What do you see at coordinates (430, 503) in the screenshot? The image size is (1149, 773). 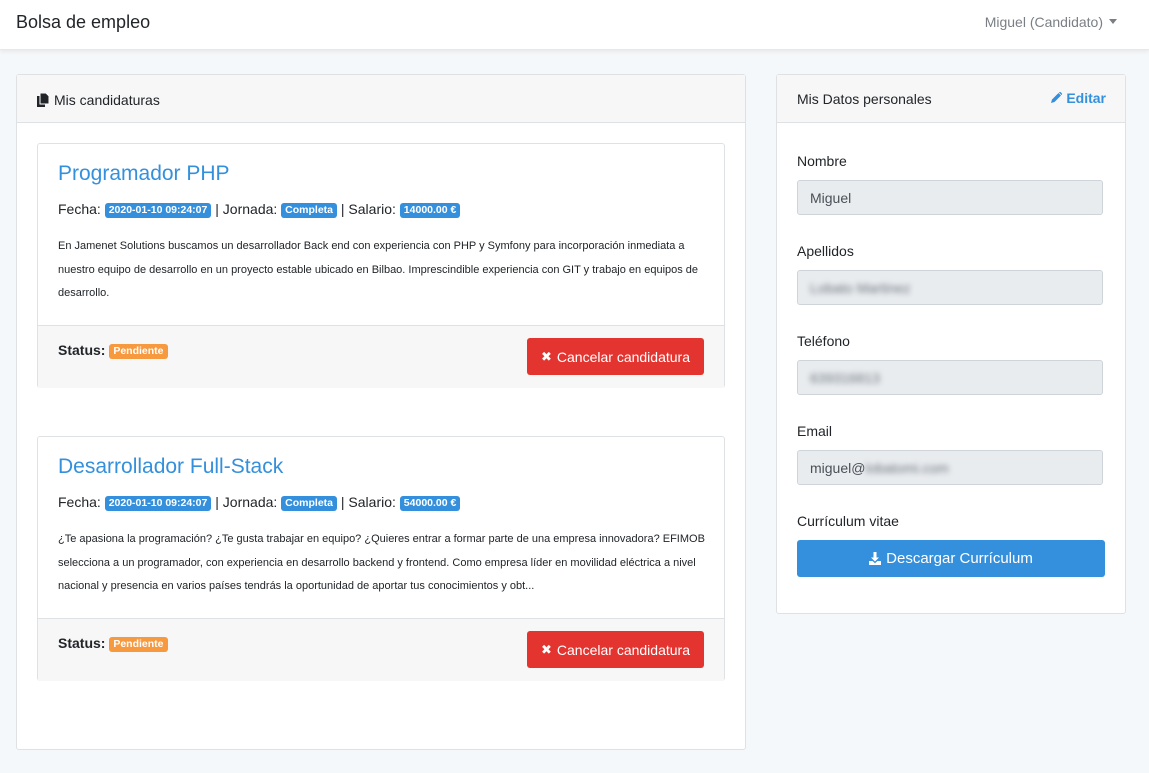 I see `salary-badge: 54000.00 €` at bounding box center [430, 503].